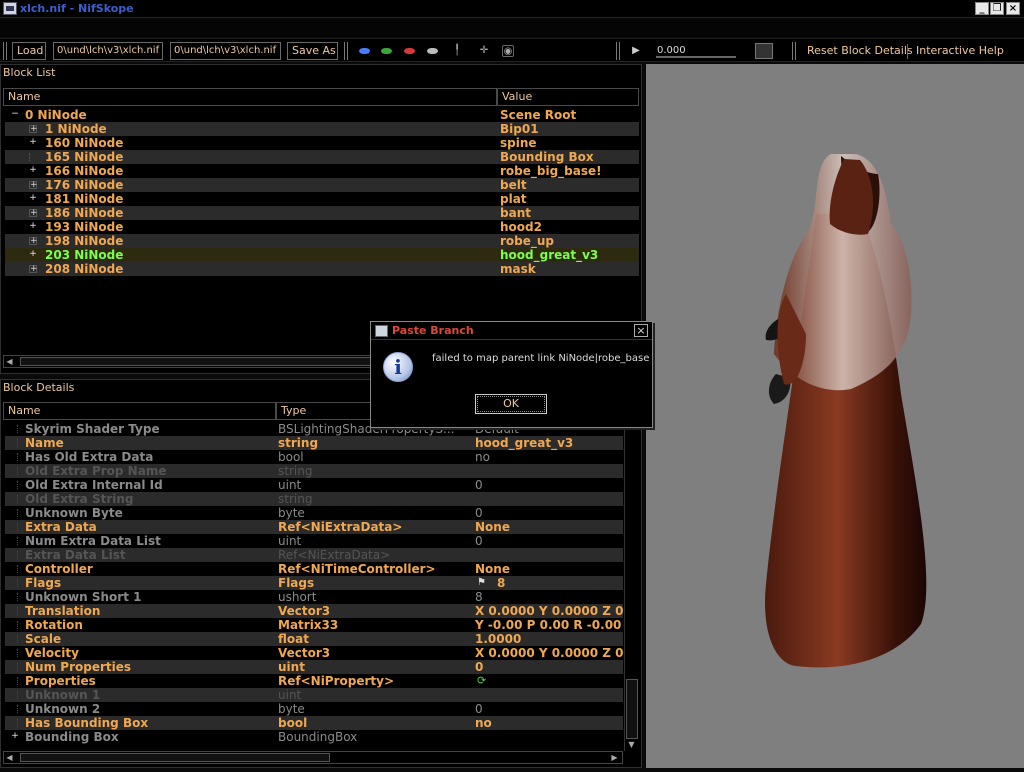 This screenshot has height=772, width=1024. I want to click on detail-row: + Bounding Box BoundingBox, so click(314, 737).